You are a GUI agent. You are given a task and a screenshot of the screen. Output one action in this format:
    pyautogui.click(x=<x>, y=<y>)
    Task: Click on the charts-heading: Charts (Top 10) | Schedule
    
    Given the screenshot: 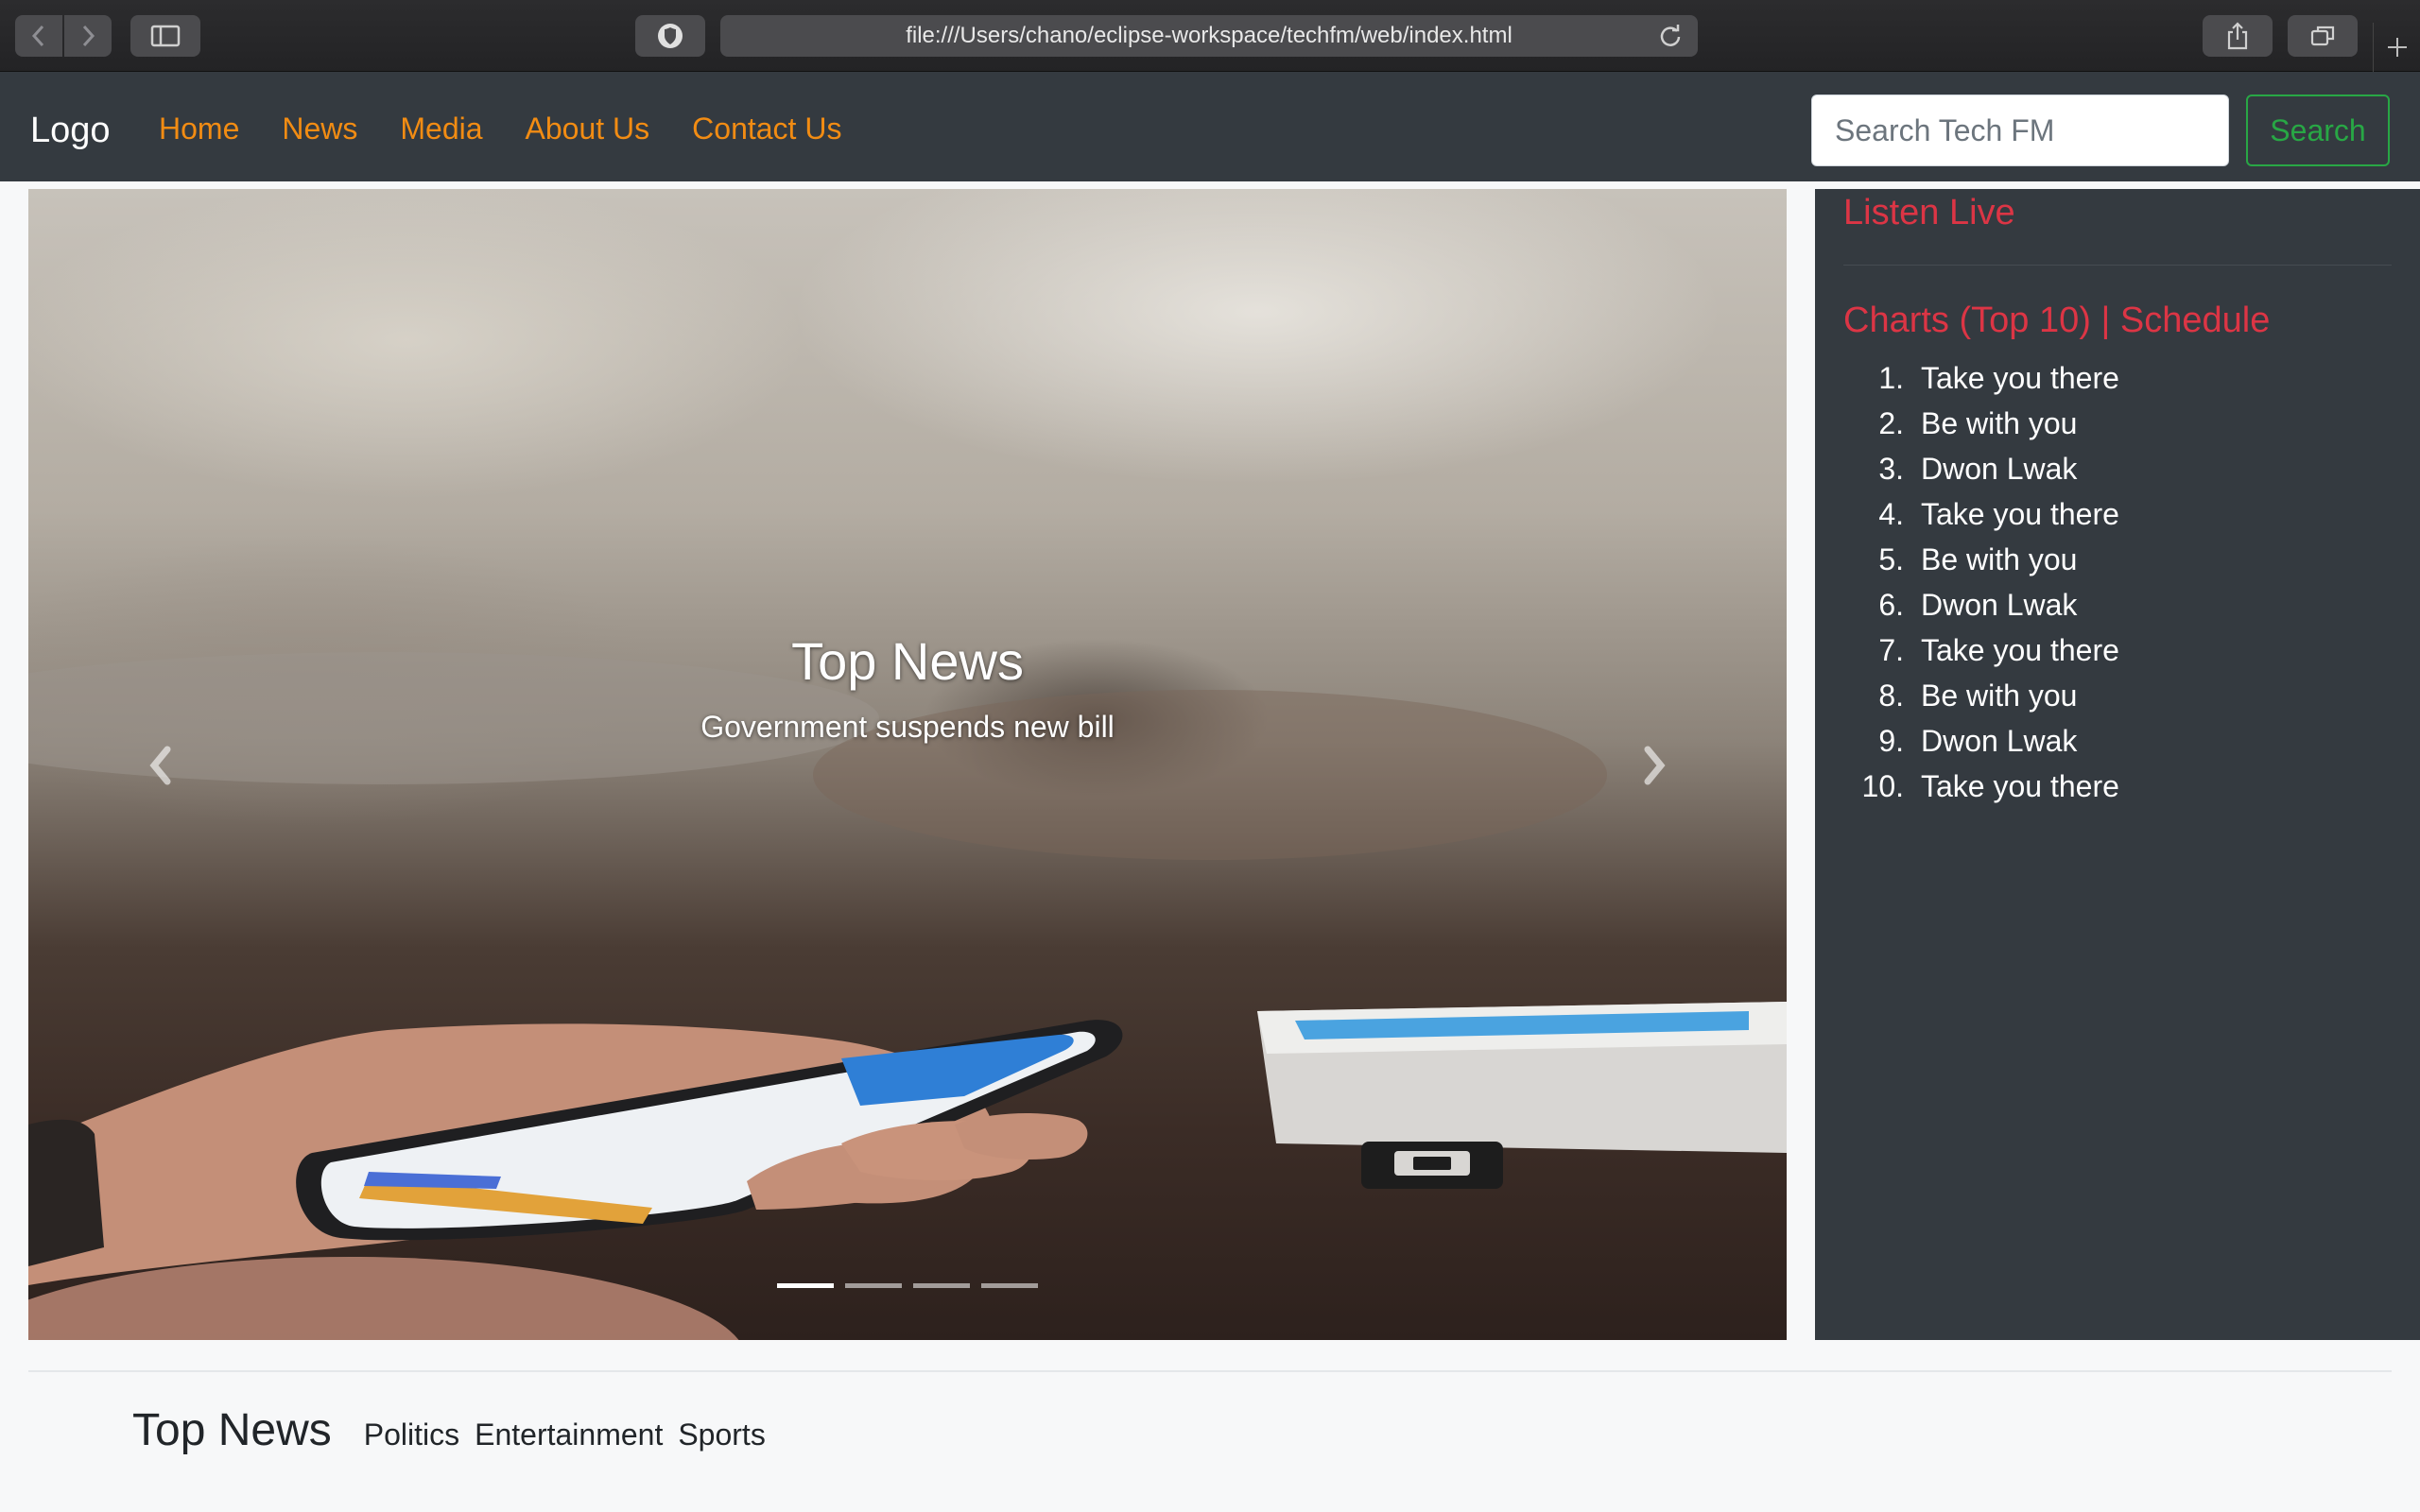 What is the action you would take?
    pyautogui.click(x=2056, y=320)
    